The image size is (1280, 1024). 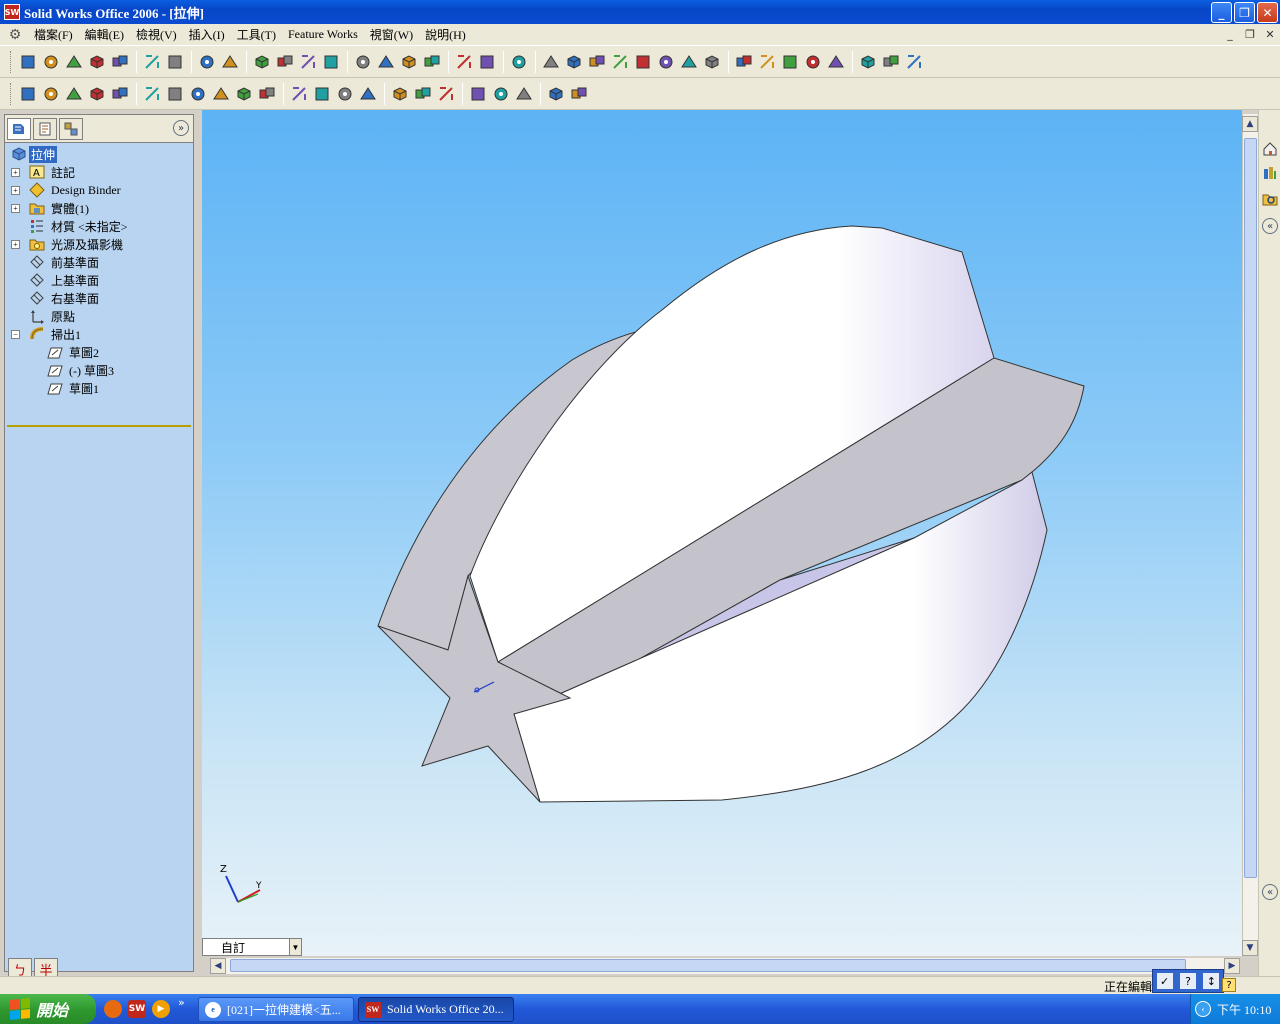 What do you see at coordinates (99, 172) in the screenshot?
I see `tree-item: + A 註記` at bounding box center [99, 172].